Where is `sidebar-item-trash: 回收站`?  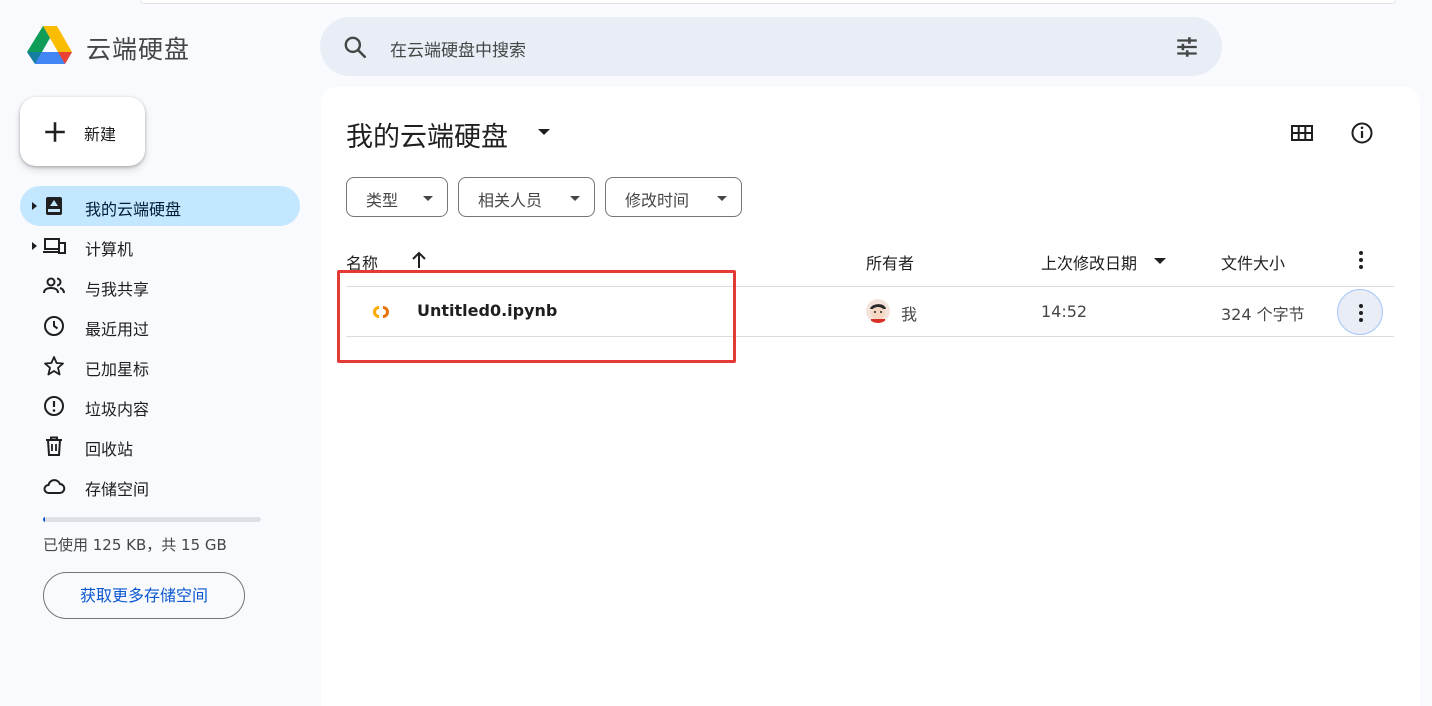
sidebar-item-trash: 回收站 is located at coordinates (160, 446).